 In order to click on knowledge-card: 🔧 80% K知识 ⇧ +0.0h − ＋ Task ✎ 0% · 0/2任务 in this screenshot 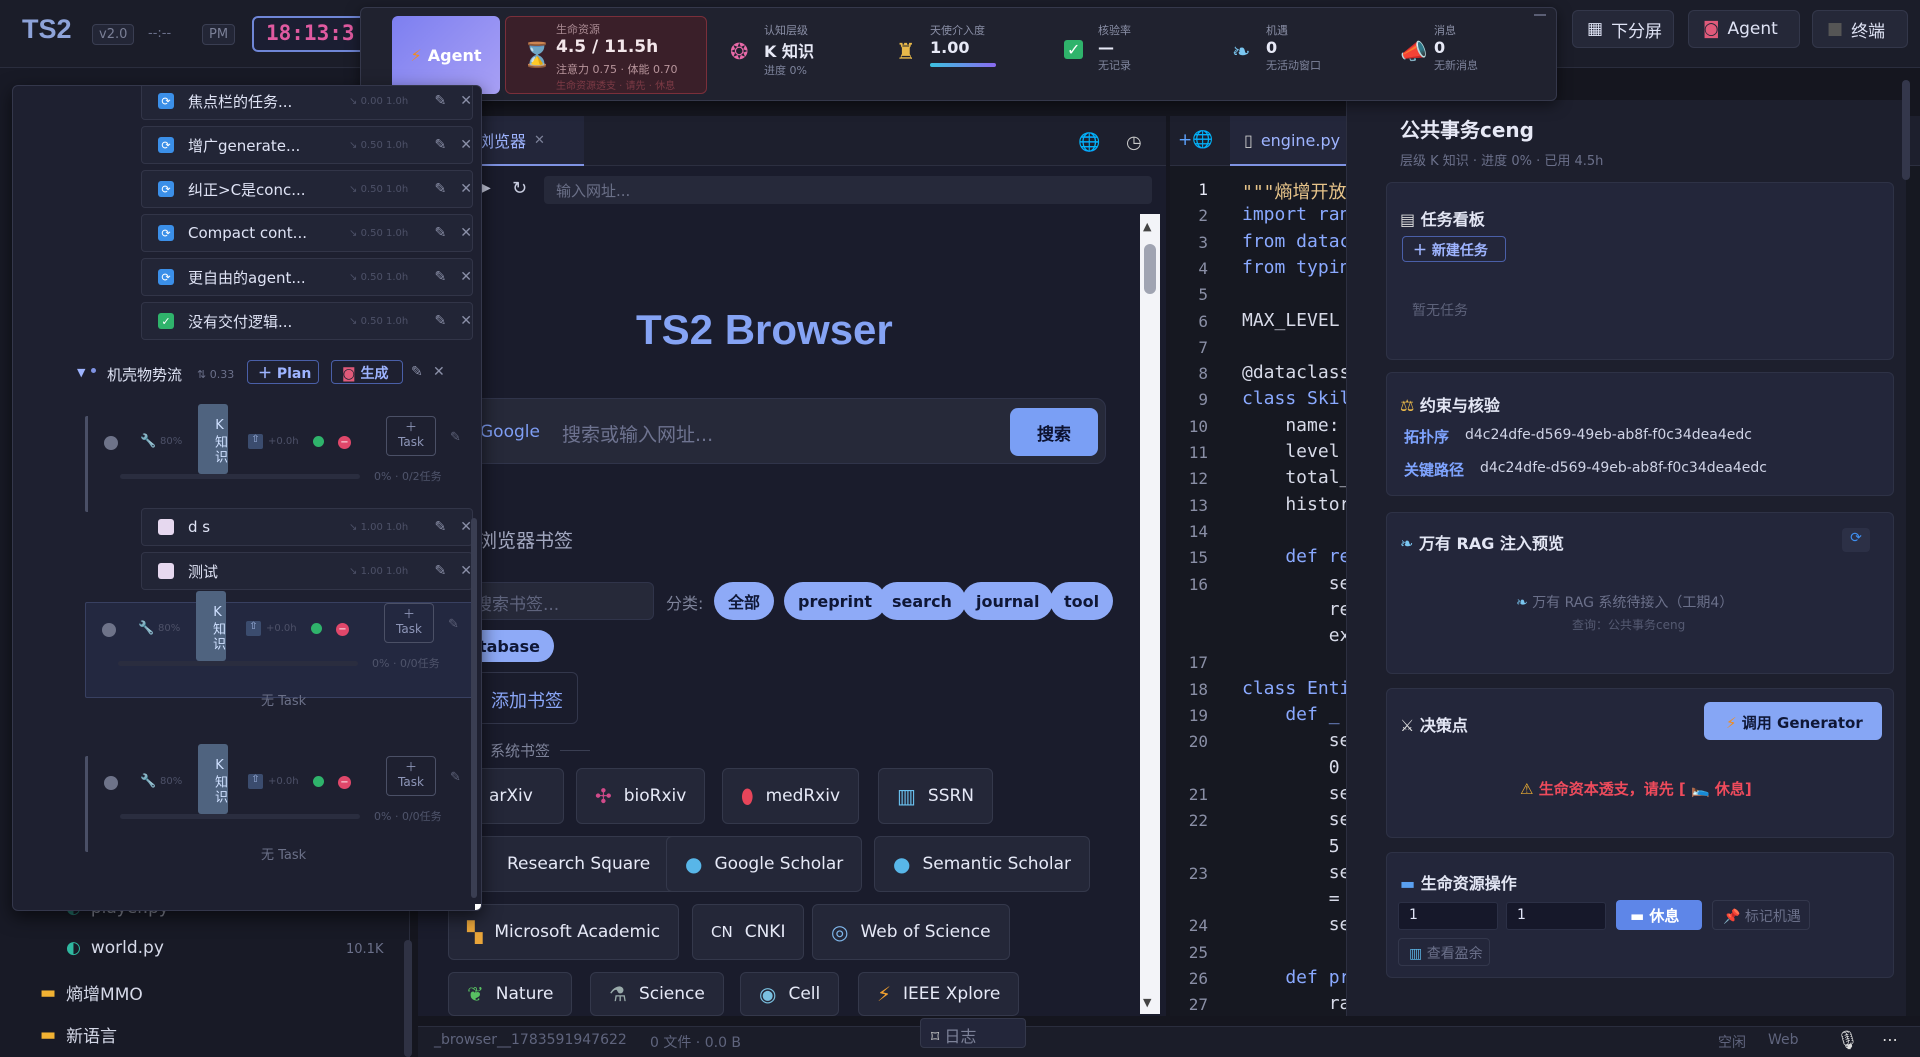, I will do `click(279, 458)`.